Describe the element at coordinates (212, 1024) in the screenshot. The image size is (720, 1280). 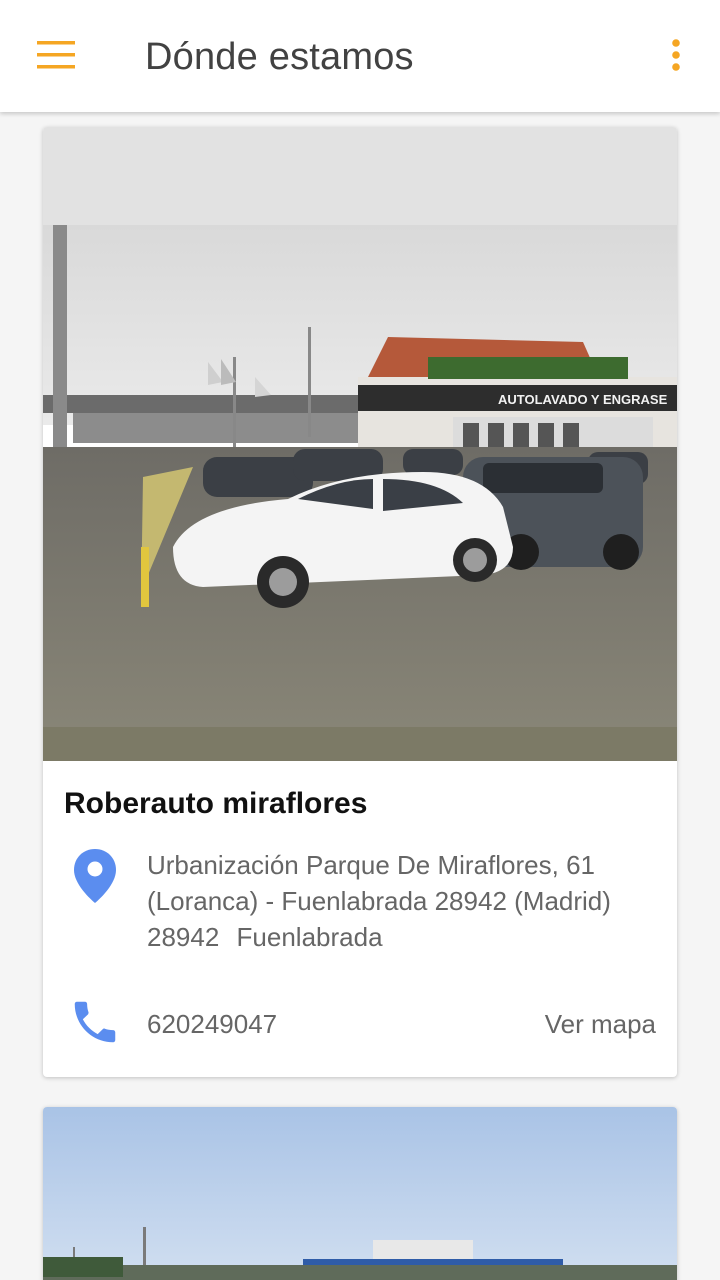
I see `location-phone: 620249047` at that location.